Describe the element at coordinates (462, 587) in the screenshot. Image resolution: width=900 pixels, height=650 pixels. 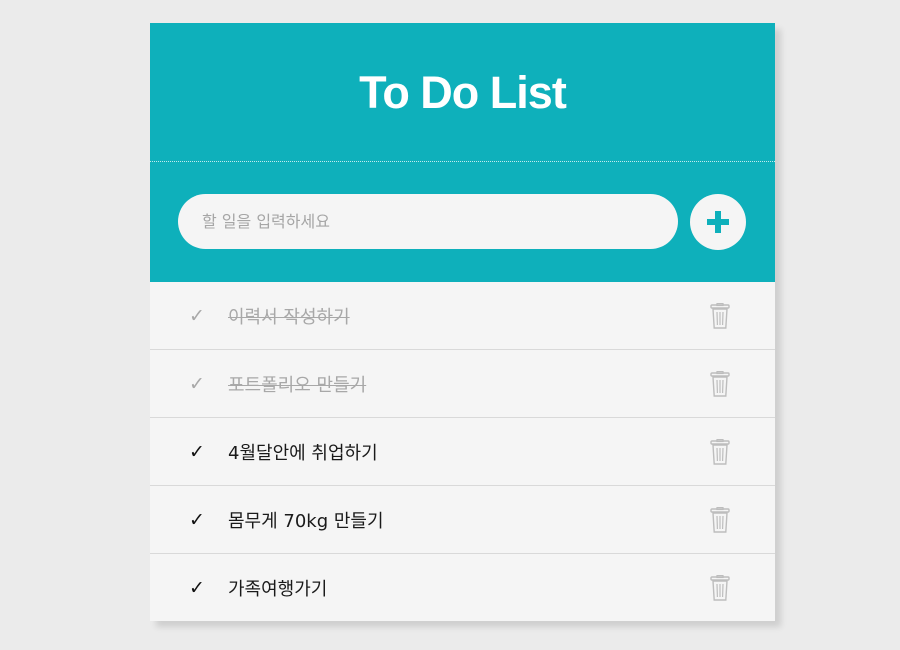
I see `todo-item: ✓ 가족여행가기` at that location.